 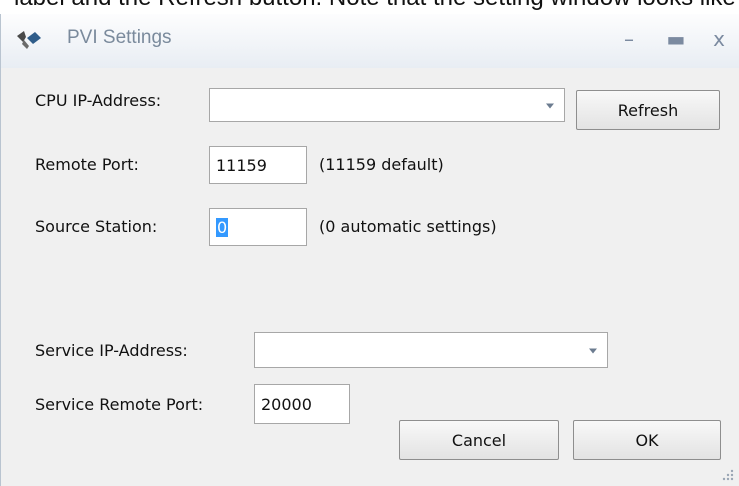 What do you see at coordinates (258, 227) in the screenshot?
I see `source-station-input: 0` at bounding box center [258, 227].